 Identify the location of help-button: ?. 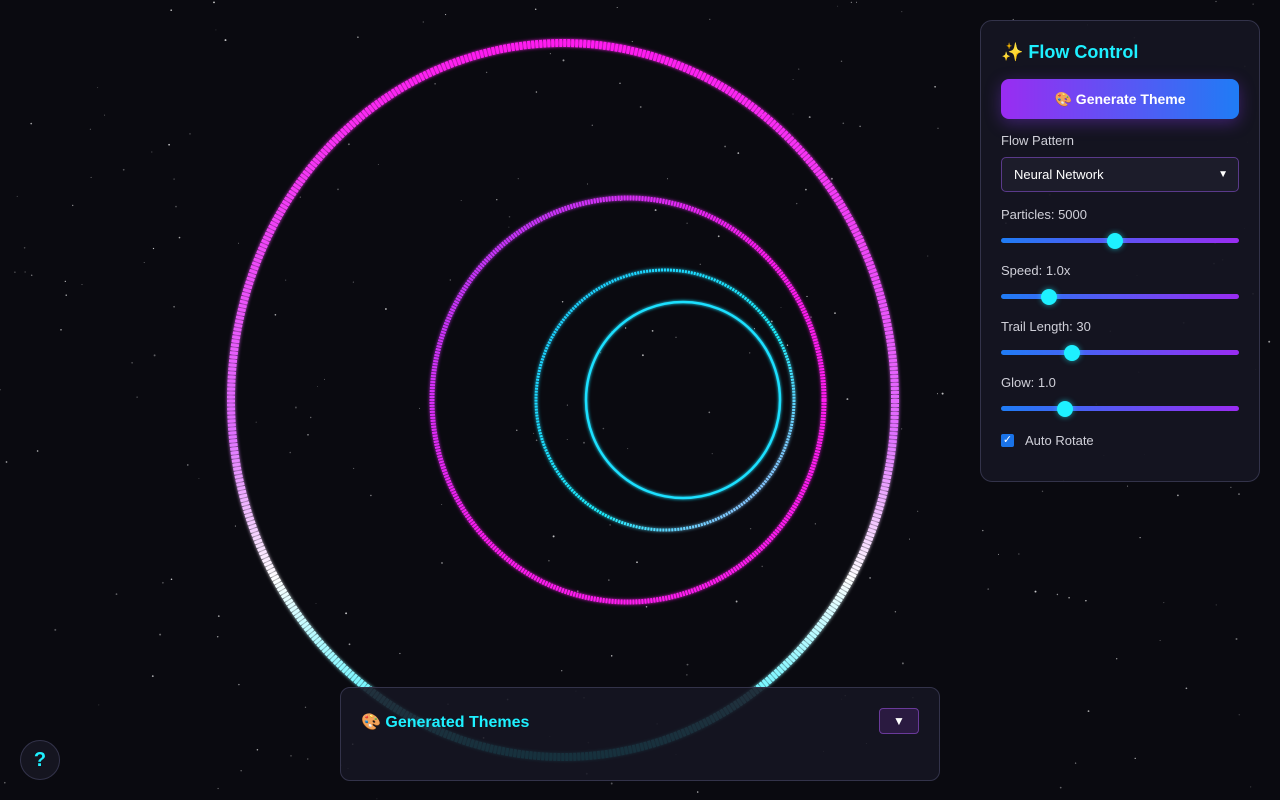
(40, 760).